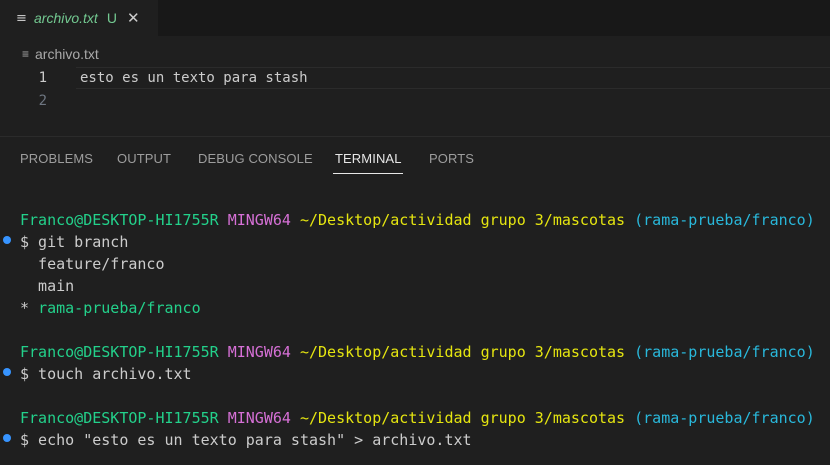  I want to click on terminal-command: $ touch archivo.txt, so click(106, 374).